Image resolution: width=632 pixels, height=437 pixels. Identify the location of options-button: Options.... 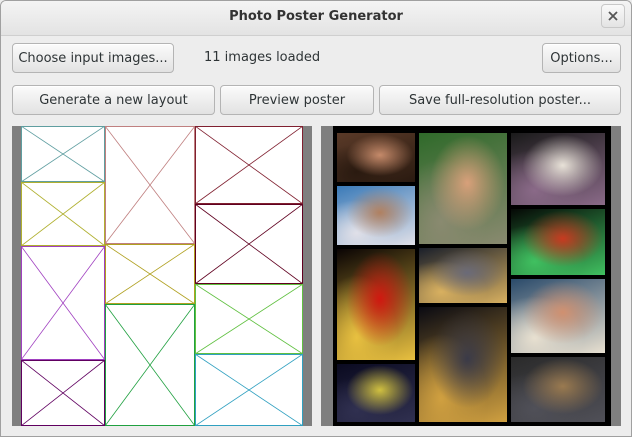
(581, 58).